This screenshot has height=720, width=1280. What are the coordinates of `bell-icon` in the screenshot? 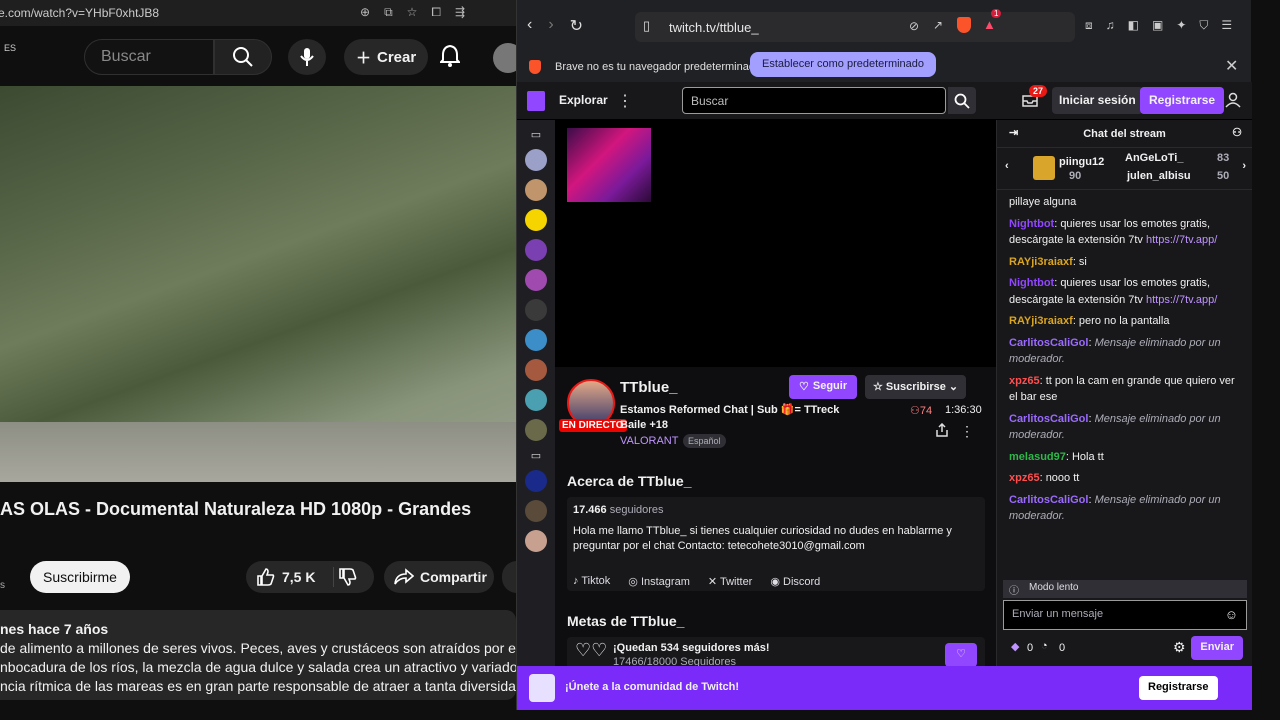 It's located at (450, 56).